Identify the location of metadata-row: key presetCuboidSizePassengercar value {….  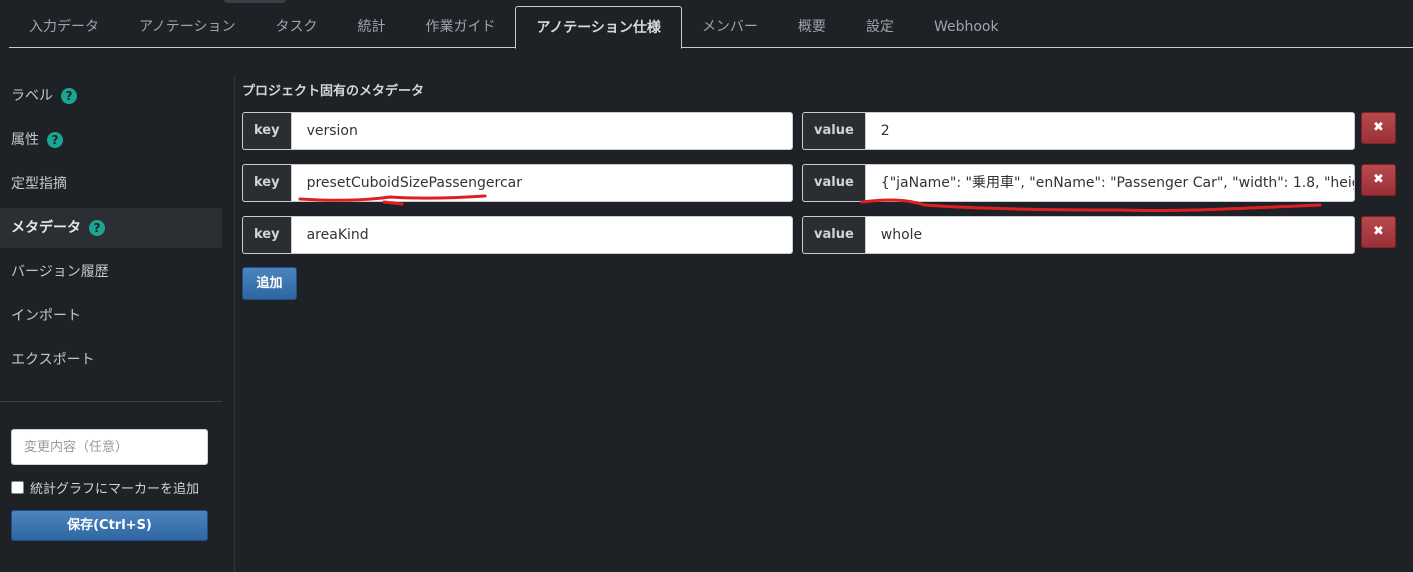
(822, 183).